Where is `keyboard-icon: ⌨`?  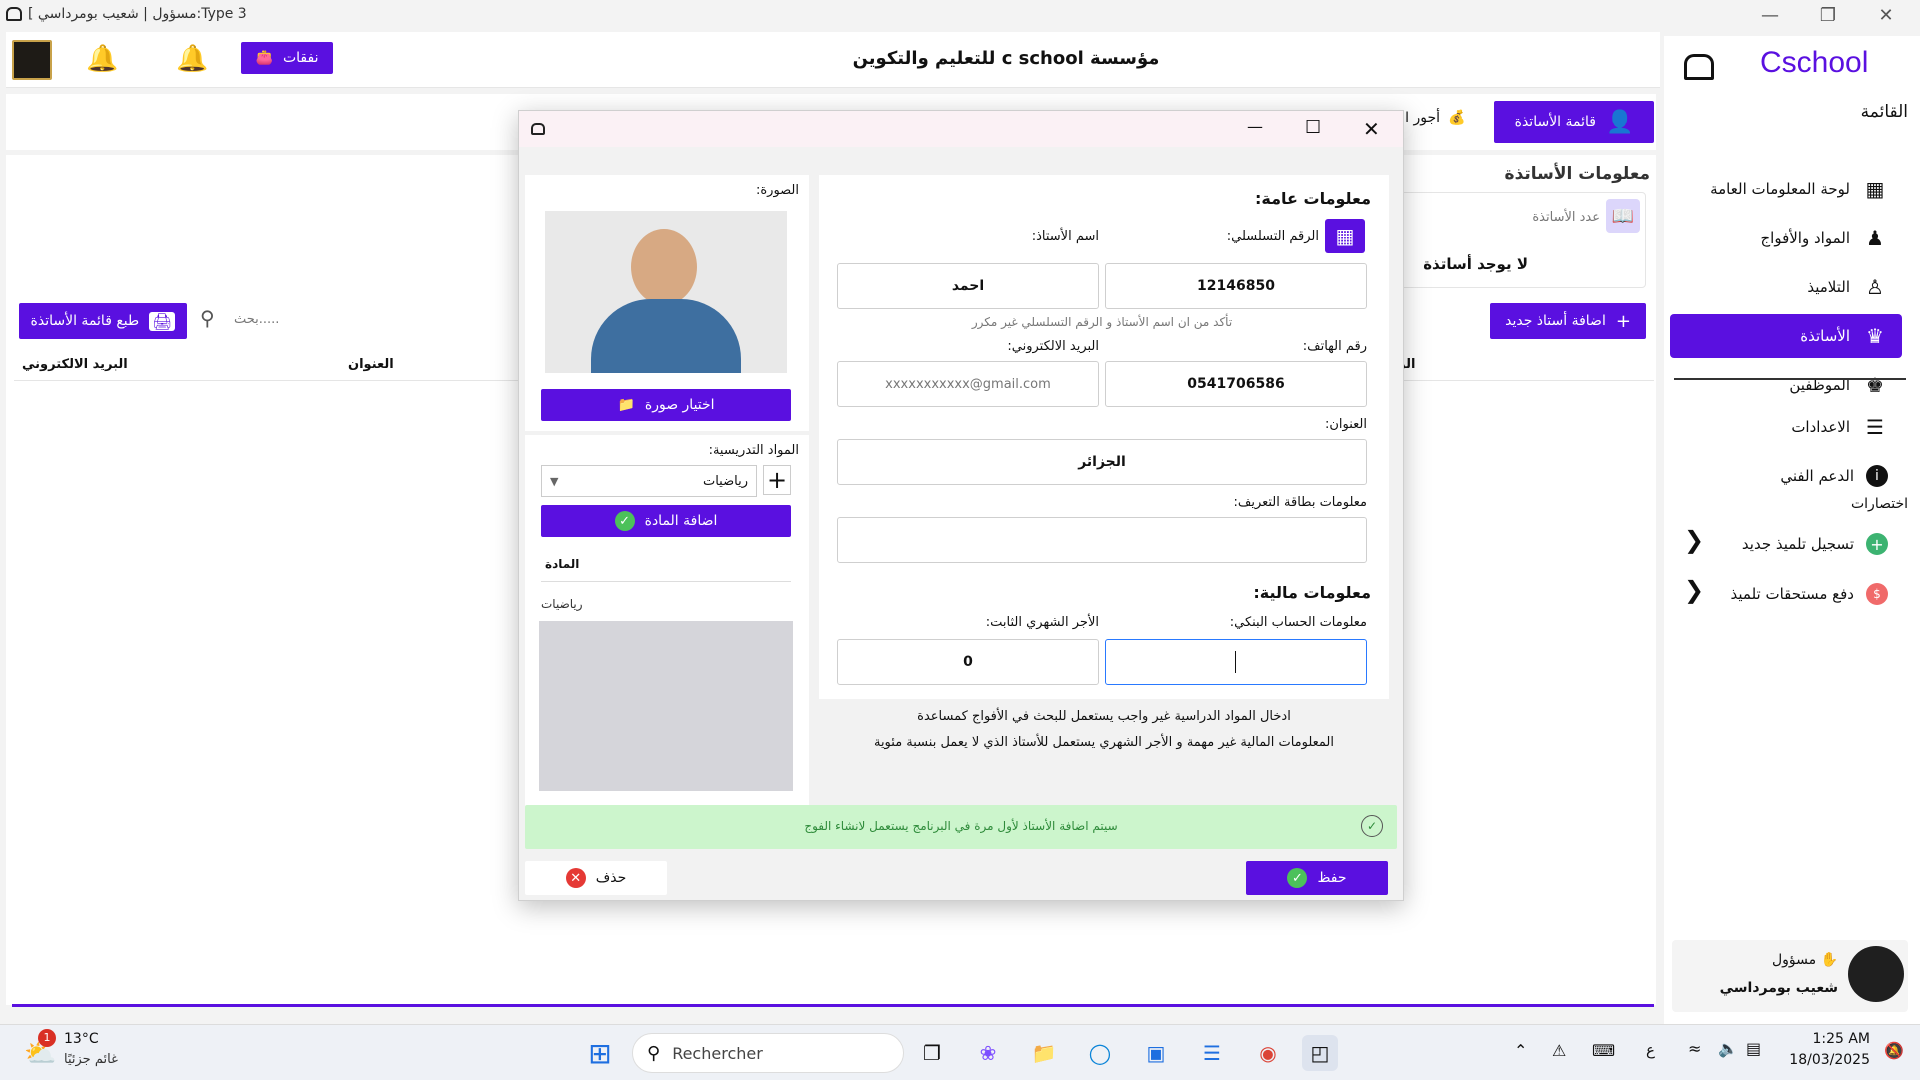
keyboard-icon: ⌨ is located at coordinates (1603, 1050).